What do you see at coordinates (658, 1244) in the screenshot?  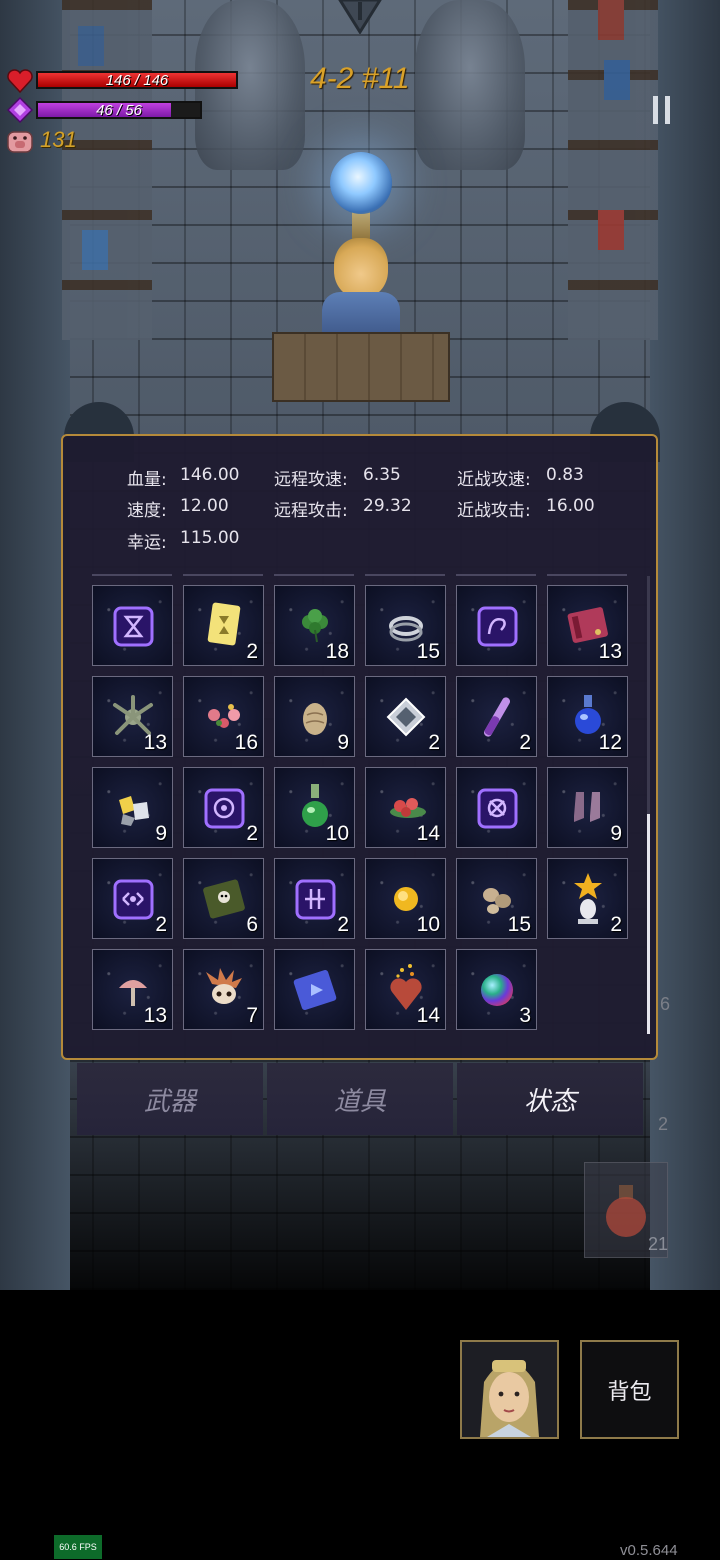 I see `potion-count: 21` at bounding box center [658, 1244].